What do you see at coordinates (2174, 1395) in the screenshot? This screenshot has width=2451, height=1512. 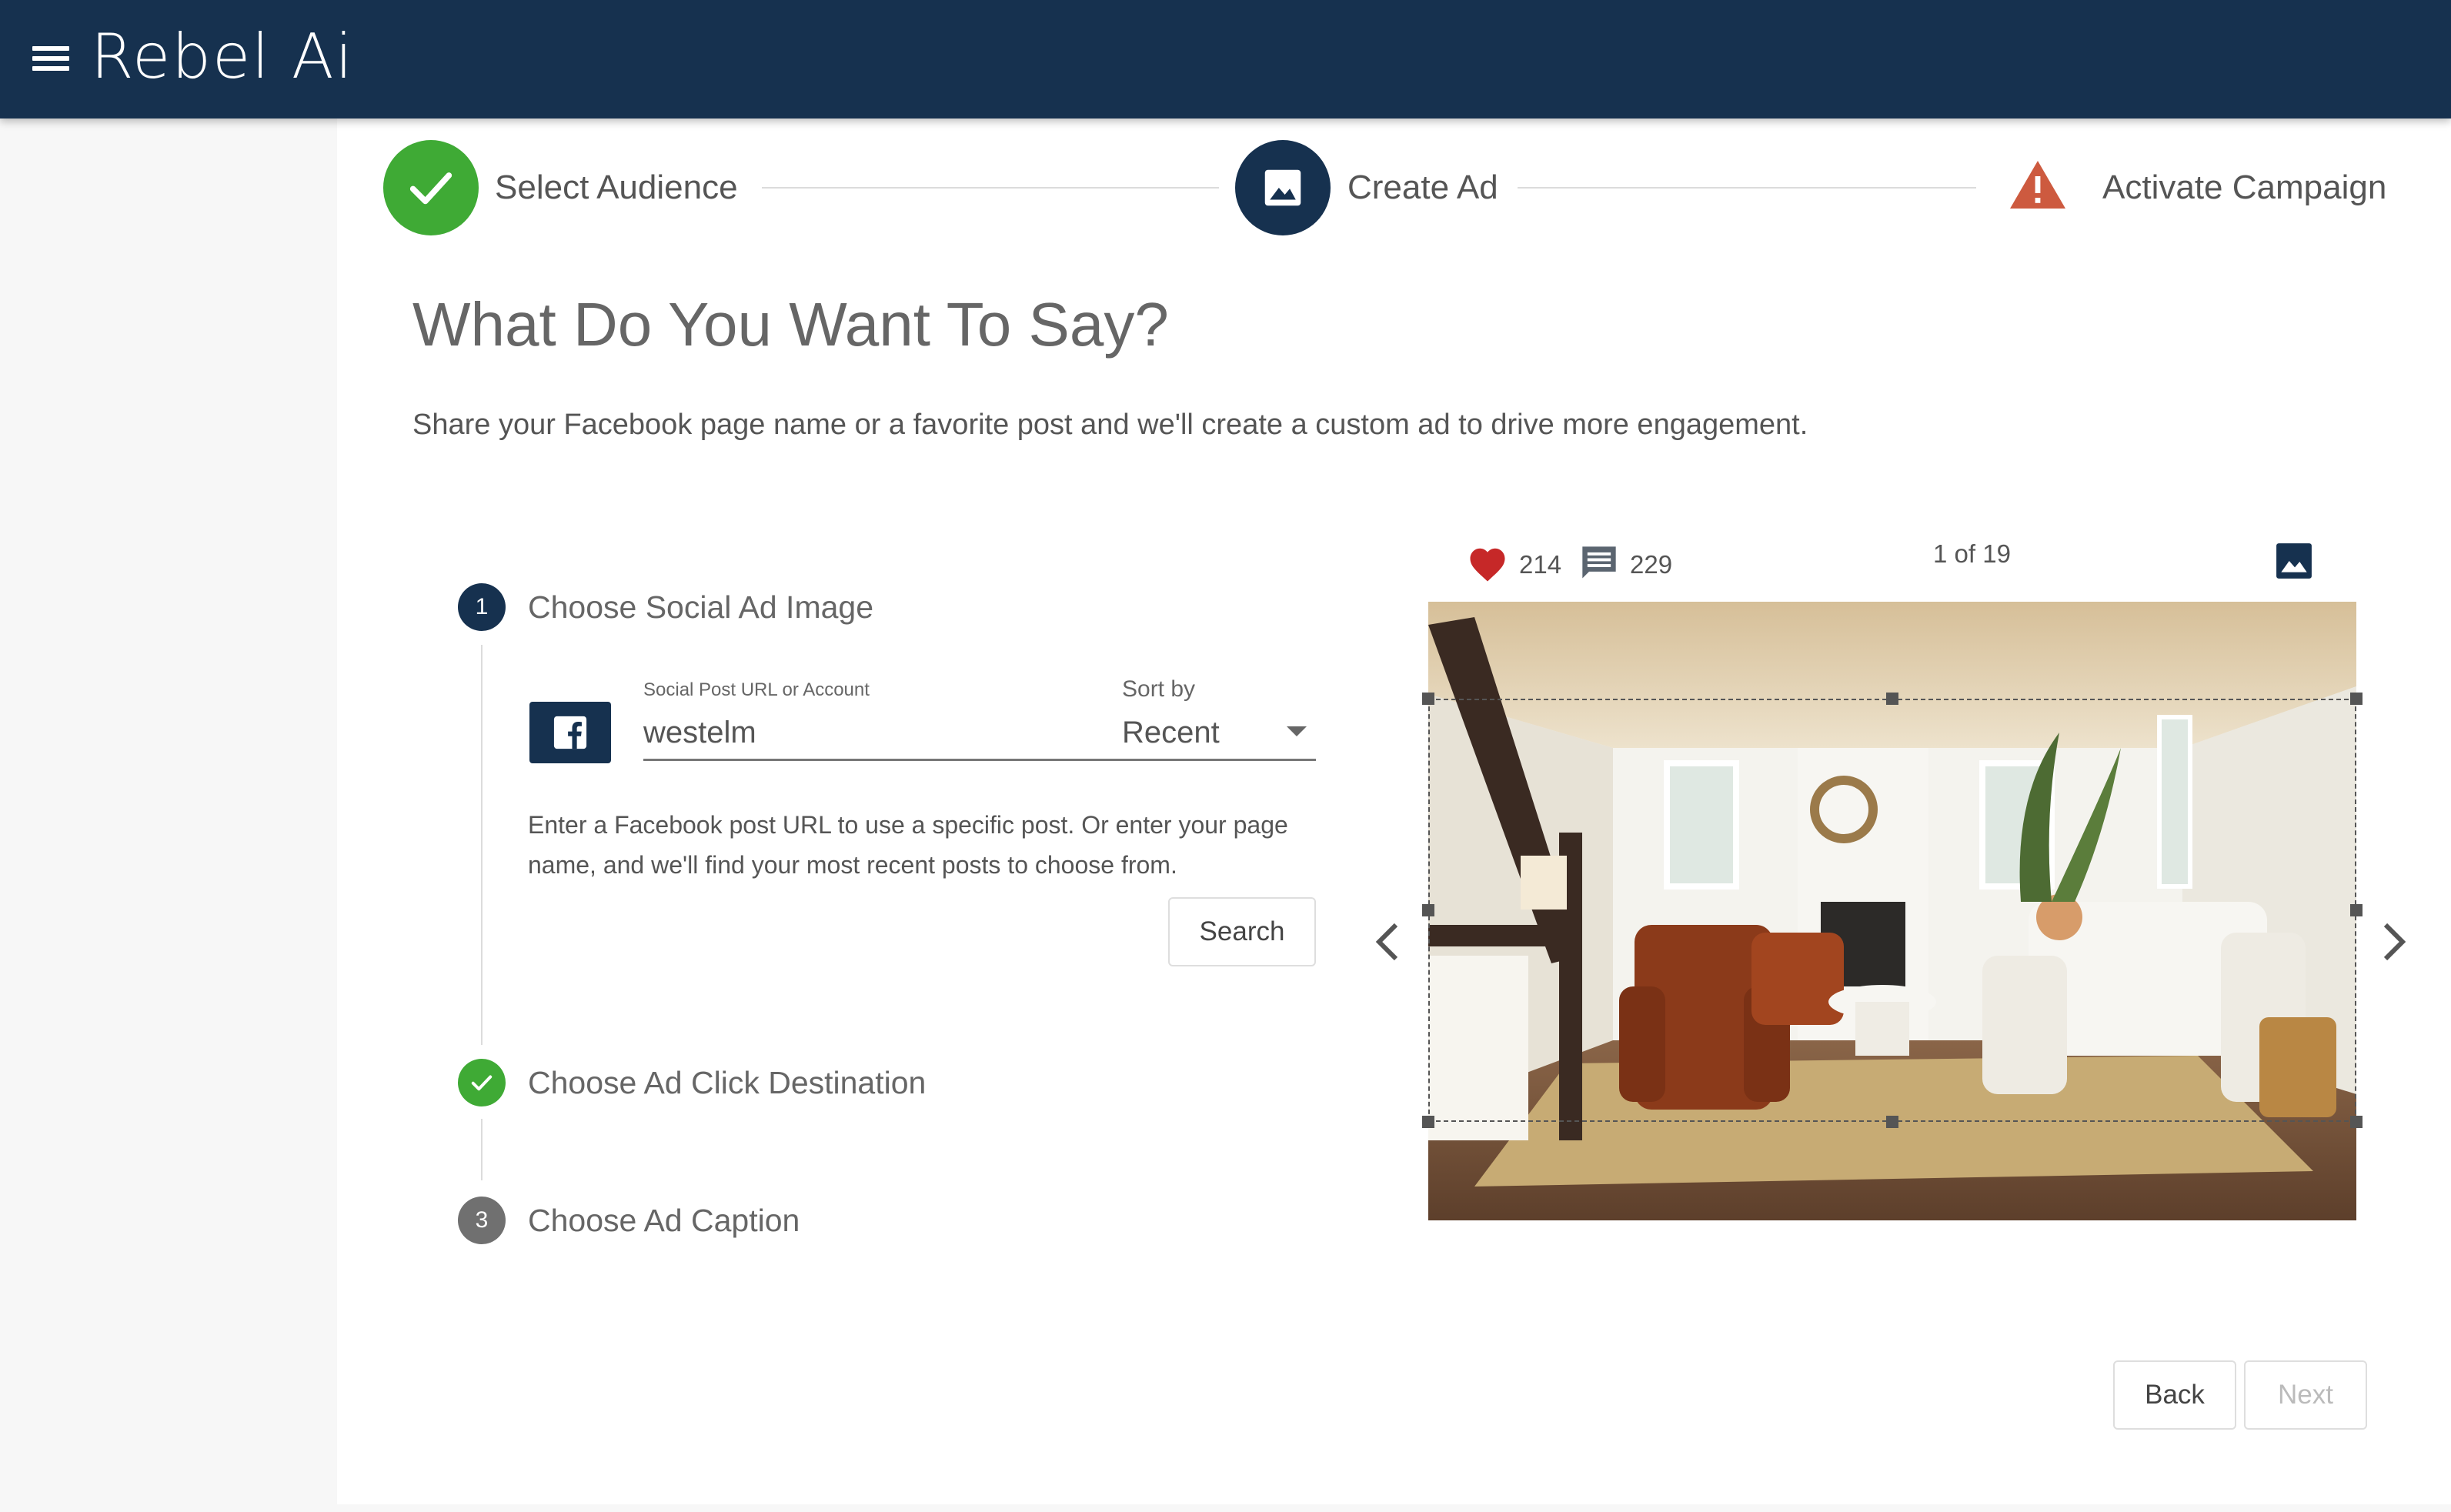 I see `back-button: Back` at bounding box center [2174, 1395].